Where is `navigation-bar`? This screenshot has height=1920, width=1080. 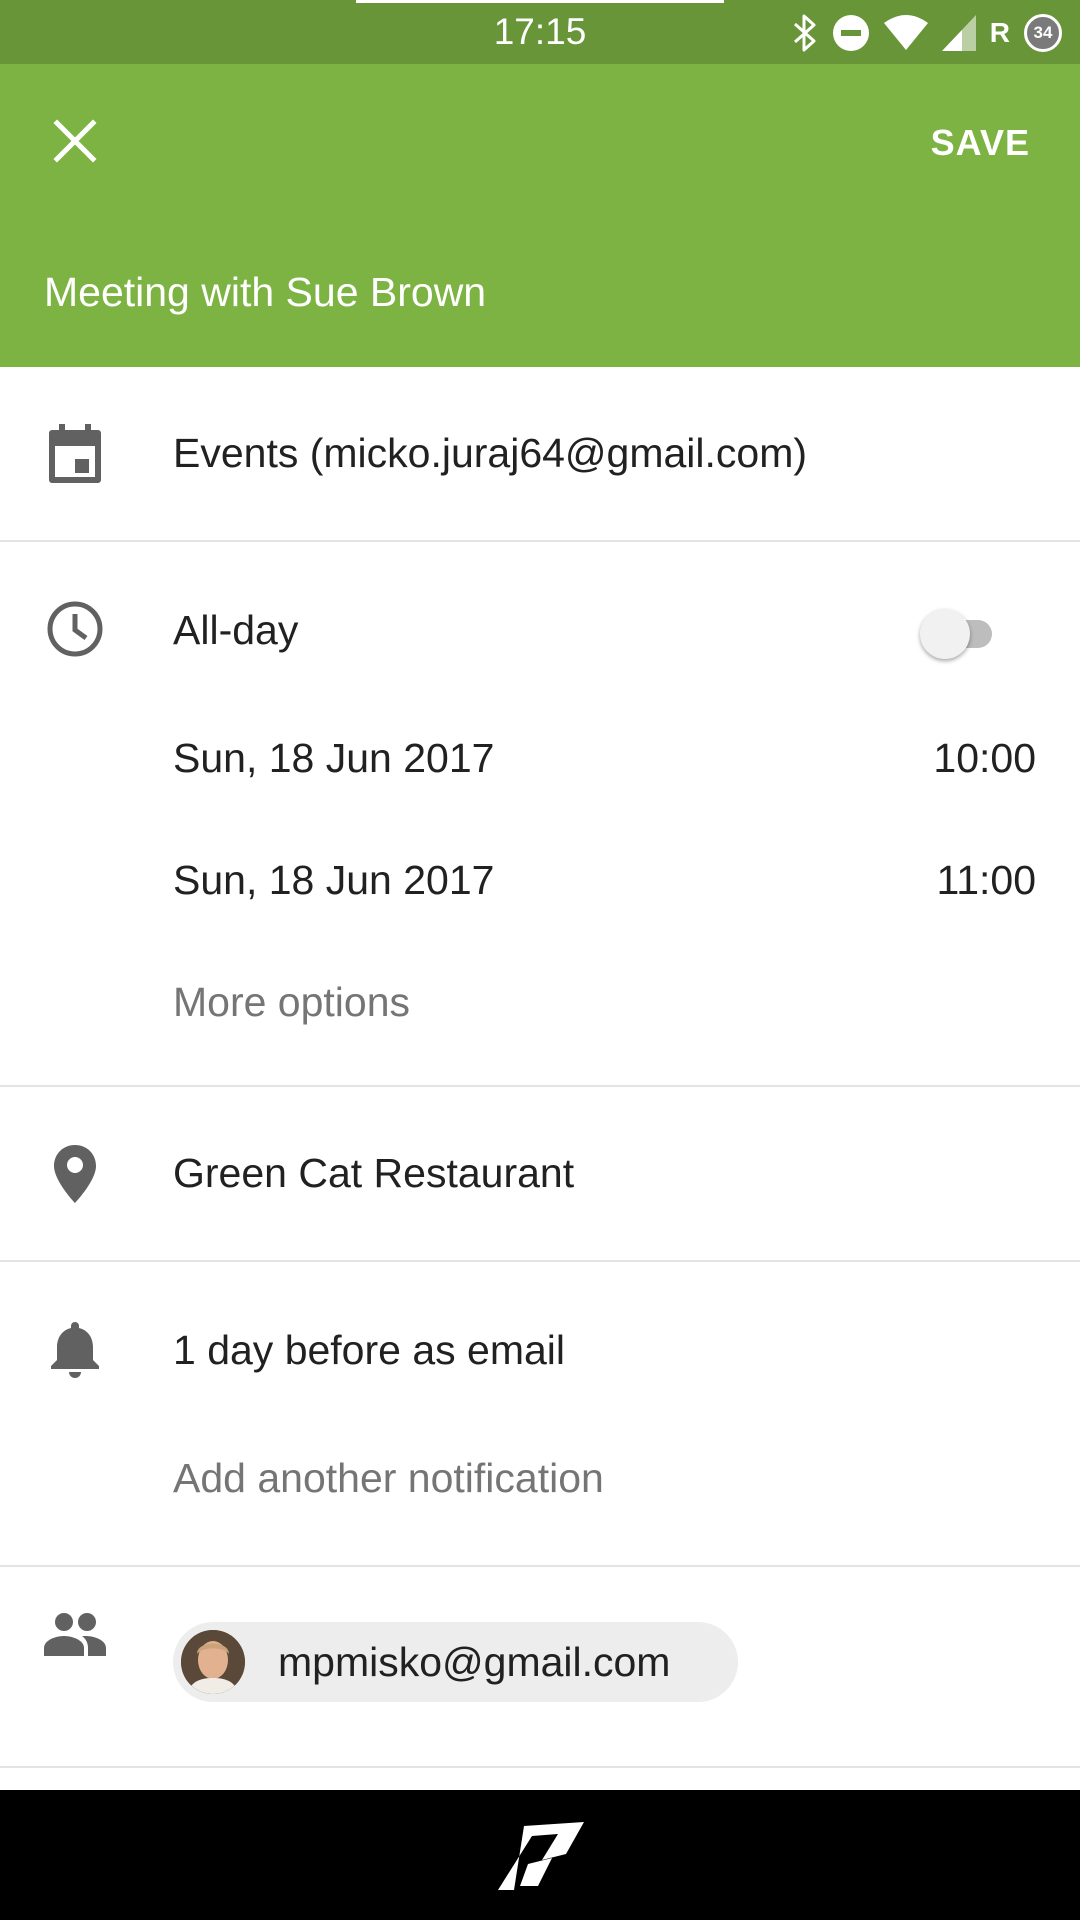 navigation-bar is located at coordinates (540, 1855).